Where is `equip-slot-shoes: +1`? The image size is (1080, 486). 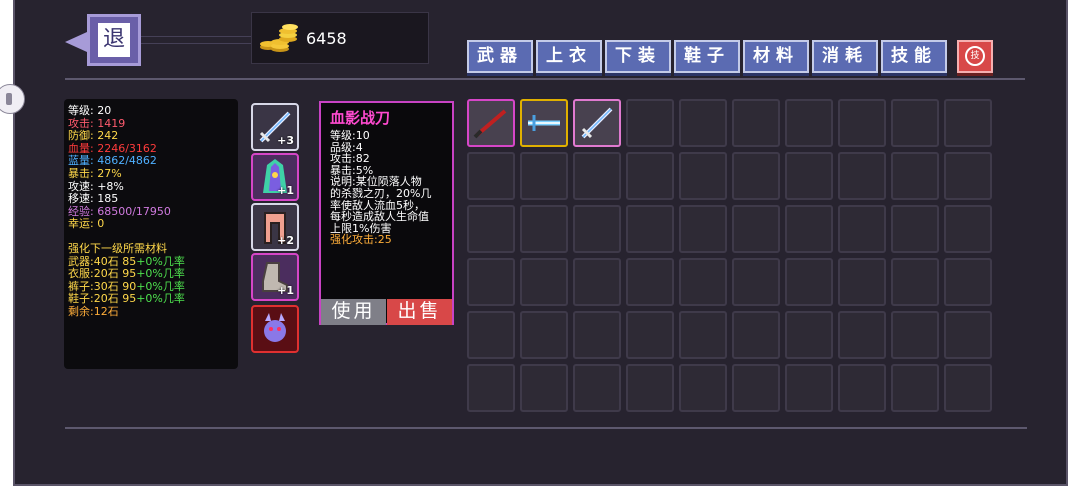 equip-slot-shoes: +1 is located at coordinates (275, 277).